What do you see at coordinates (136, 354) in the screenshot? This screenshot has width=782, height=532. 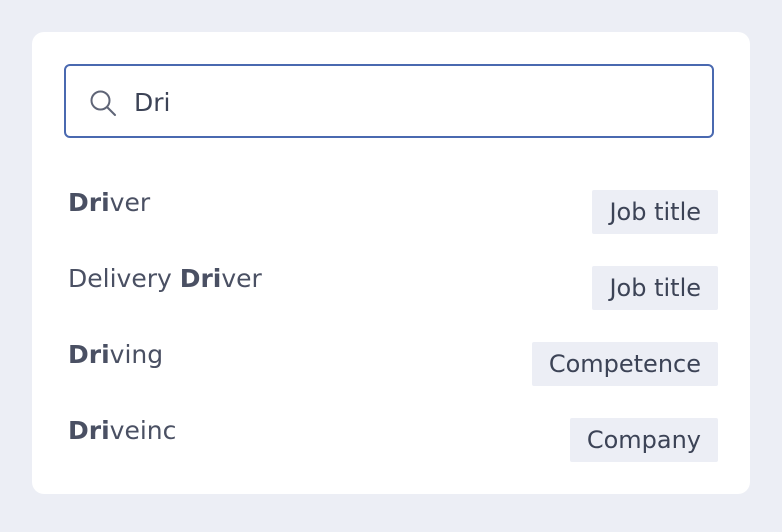 I see `suggestion-label-after: ving` at bounding box center [136, 354].